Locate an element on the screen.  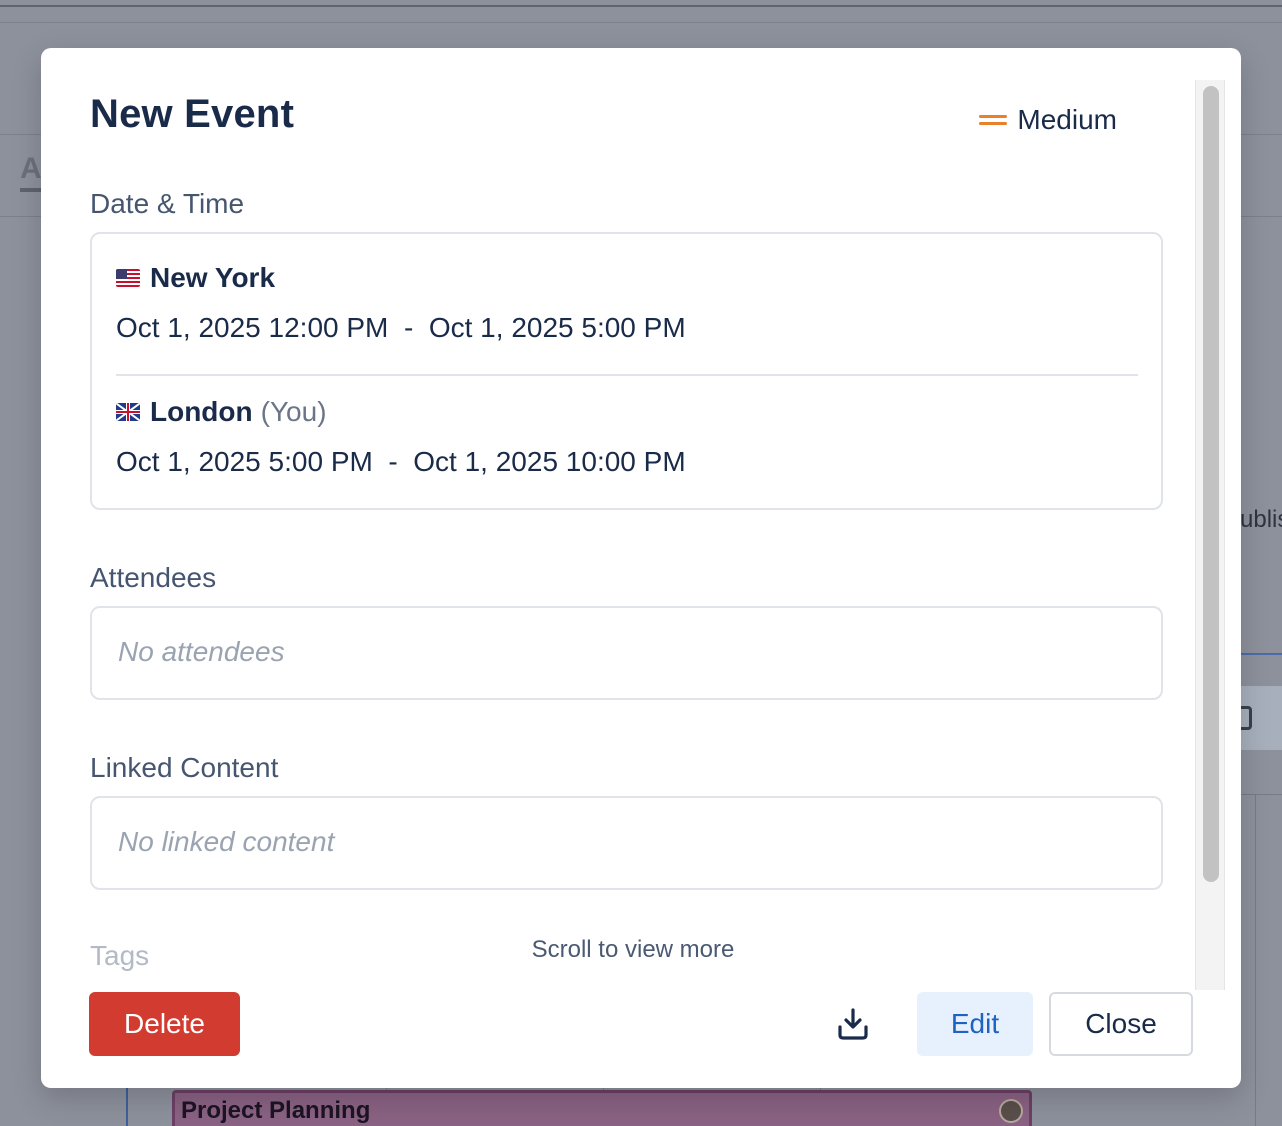
priority-indicator: Medium is located at coordinates (1048, 120).